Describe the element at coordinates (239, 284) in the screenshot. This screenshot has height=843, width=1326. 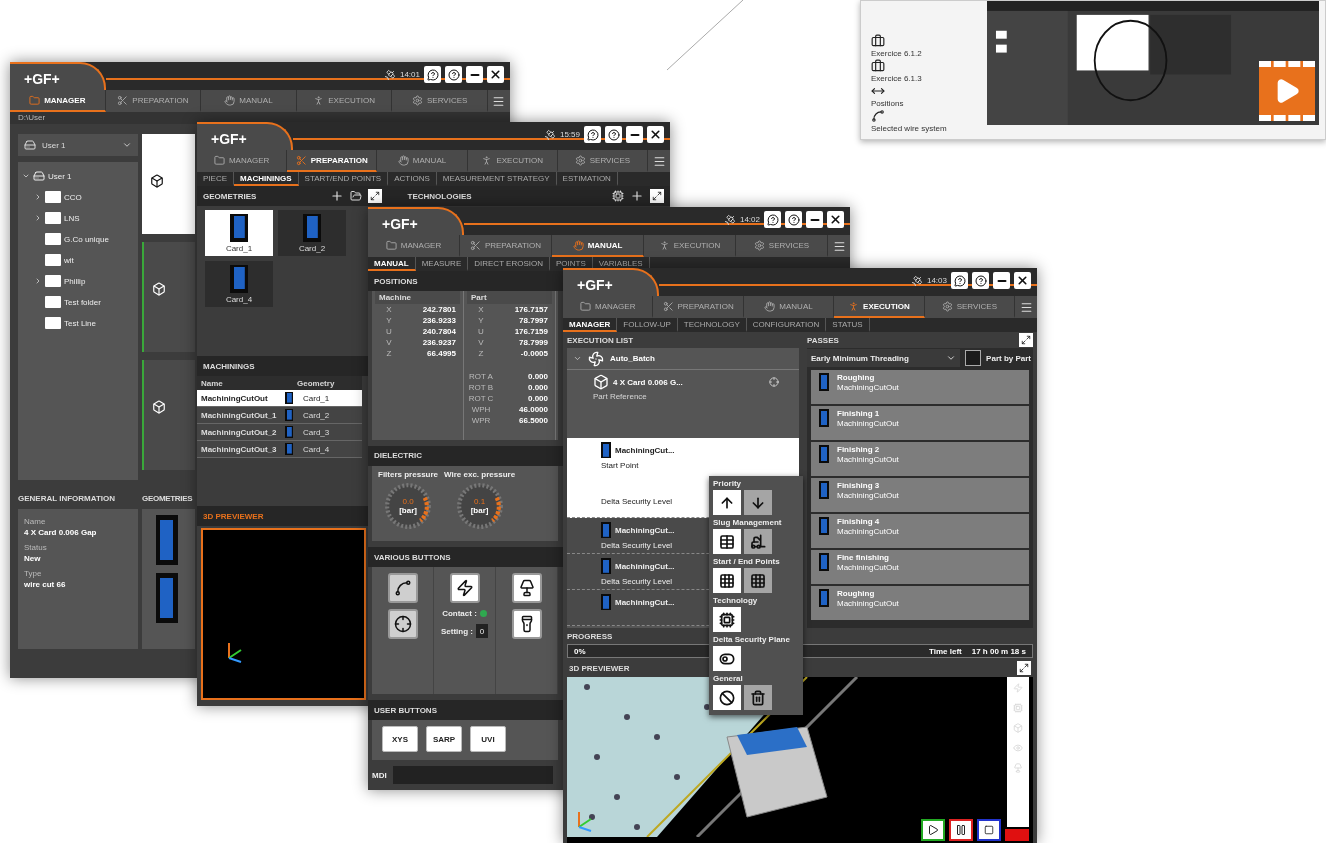
I see `geometry-tile: Card_4` at that location.